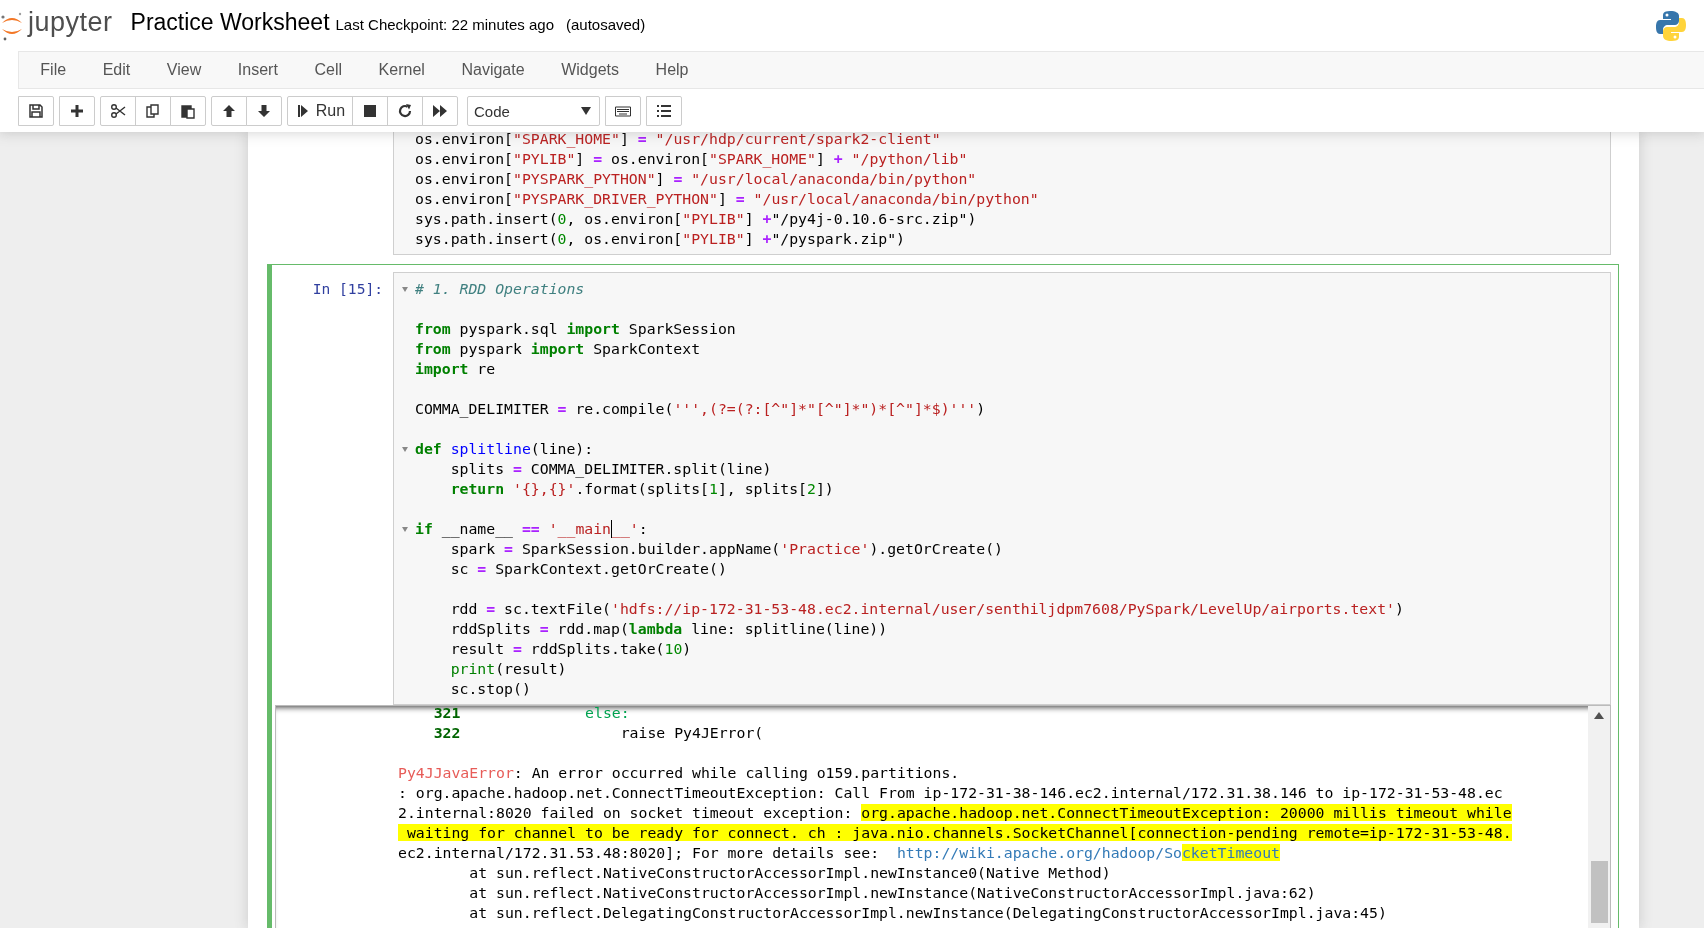 The image size is (1704, 928). I want to click on list-icon, so click(664, 111).